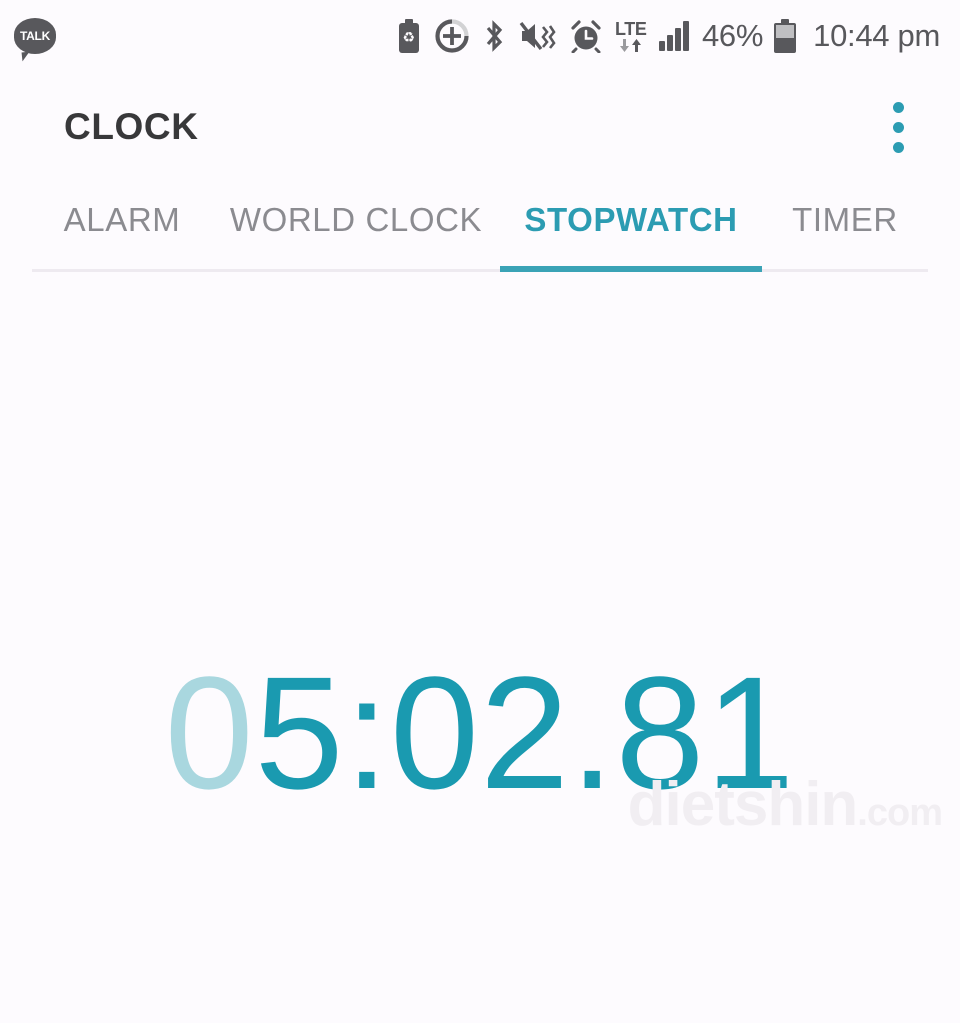  I want to click on tab-timer: TIMER, so click(845, 227).